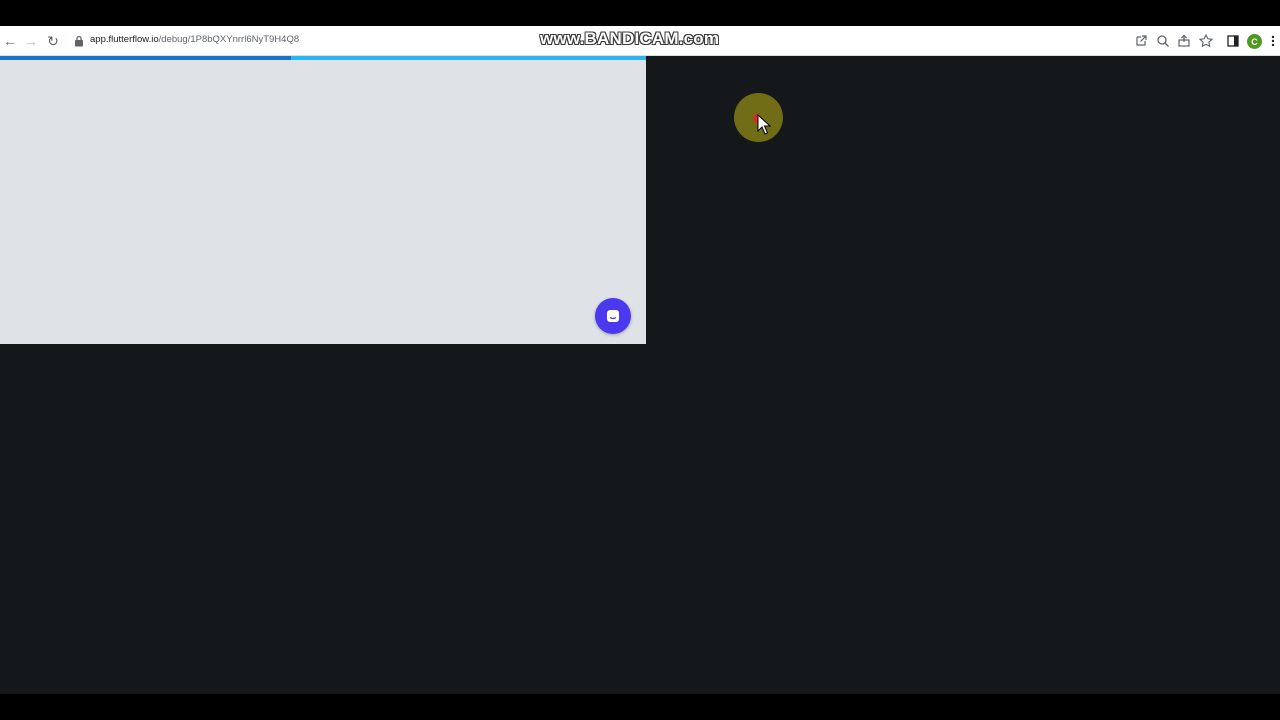 The image size is (1280, 720). What do you see at coordinates (640, 13) in the screenshot?
I see `letterbox-top` at bounding box center [640, 13].